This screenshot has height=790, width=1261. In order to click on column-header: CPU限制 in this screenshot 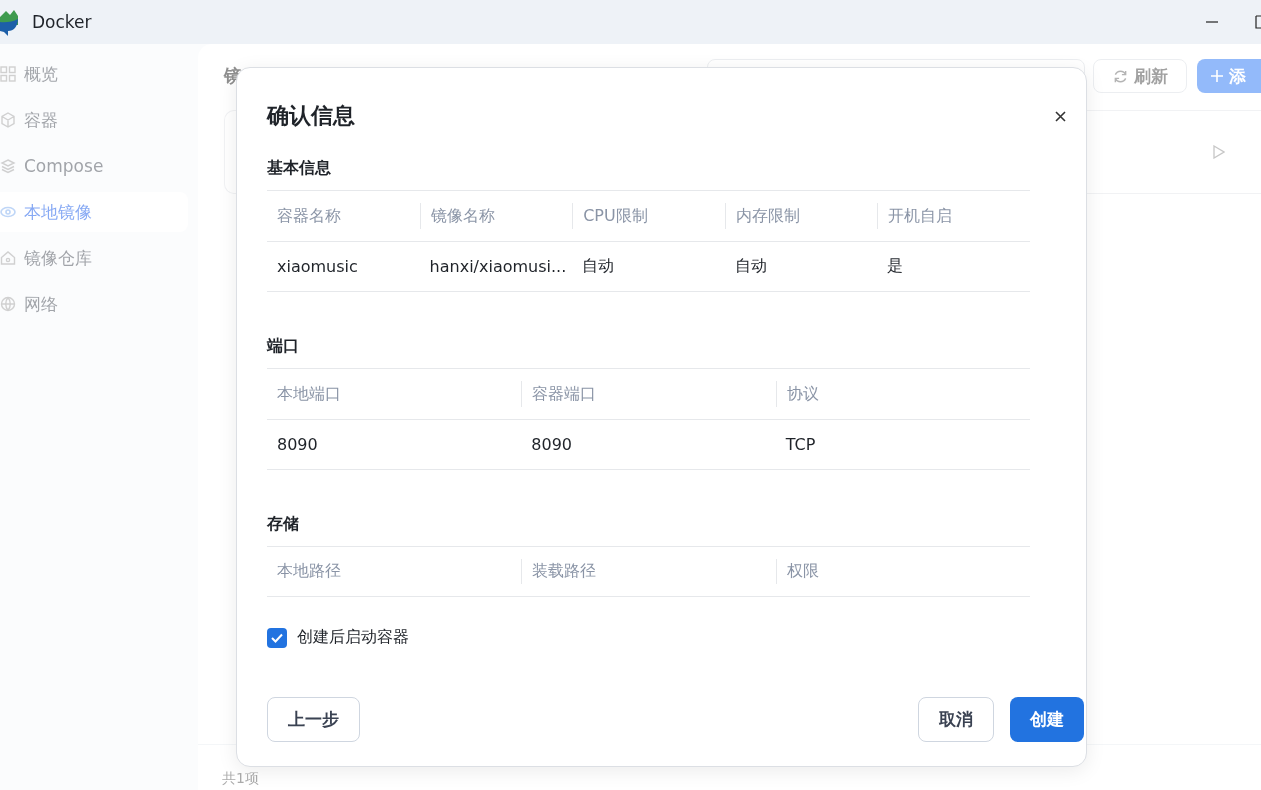, I will do `click(648, 216)`.